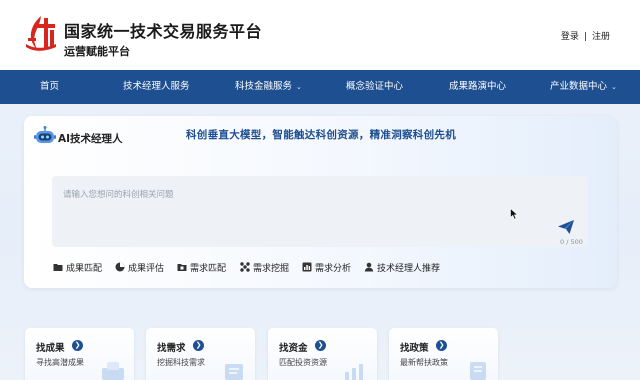 The width and height of the screenshot is (640, 380). I want to click on tool-manager-recommendation: 技术经理人推荐, so click(402, 267).